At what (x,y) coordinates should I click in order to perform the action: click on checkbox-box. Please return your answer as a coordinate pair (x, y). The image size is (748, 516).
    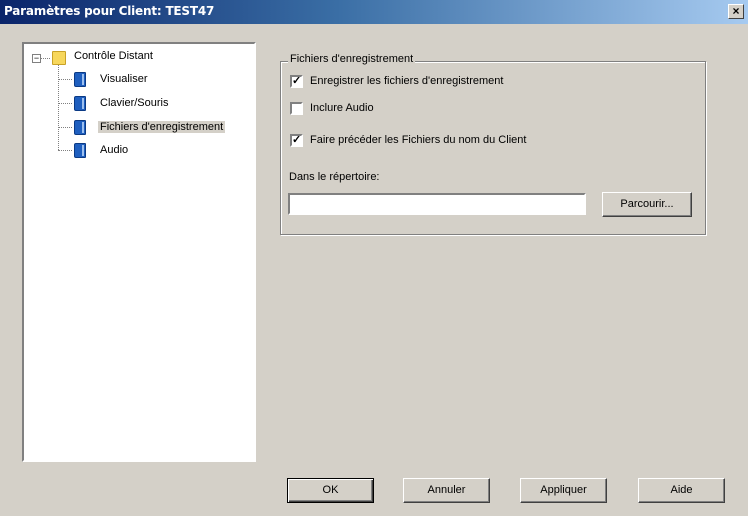
    Looking at the image, I should click on (296, 108).